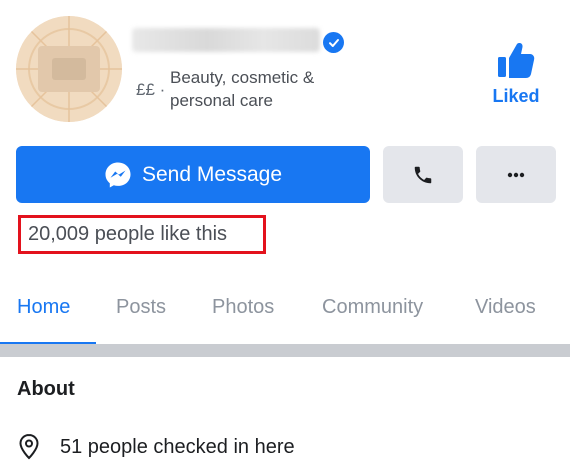 This screenshot has height=473, width=570. I want to click on page-avatar, so click(69, 69).